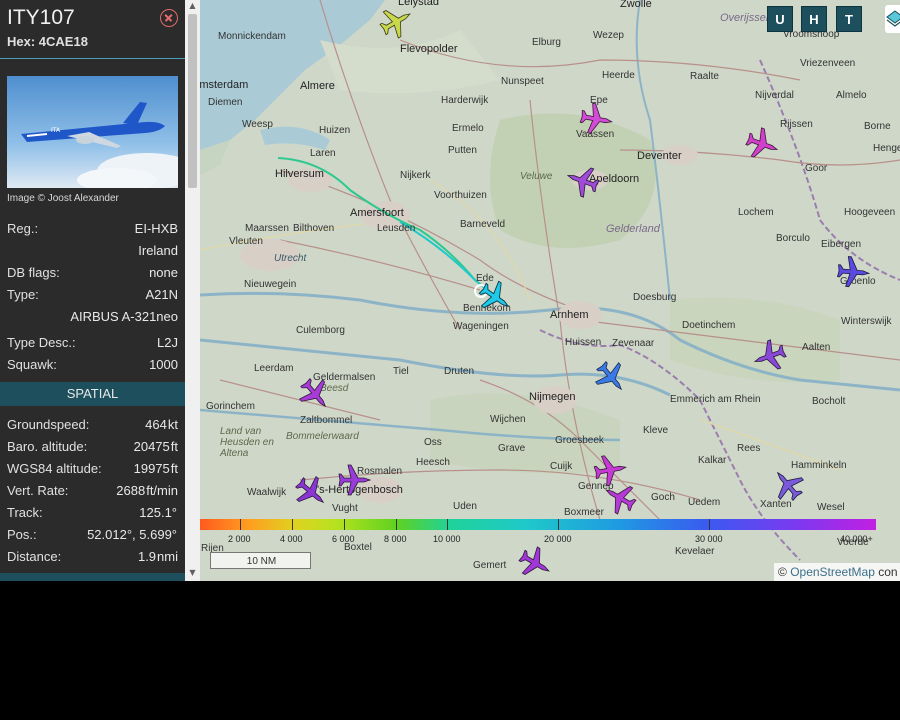 Image resolution: width=900 pixels, height=720 pixels. I want to click on toggle-h-button: H, so click(814, 19).